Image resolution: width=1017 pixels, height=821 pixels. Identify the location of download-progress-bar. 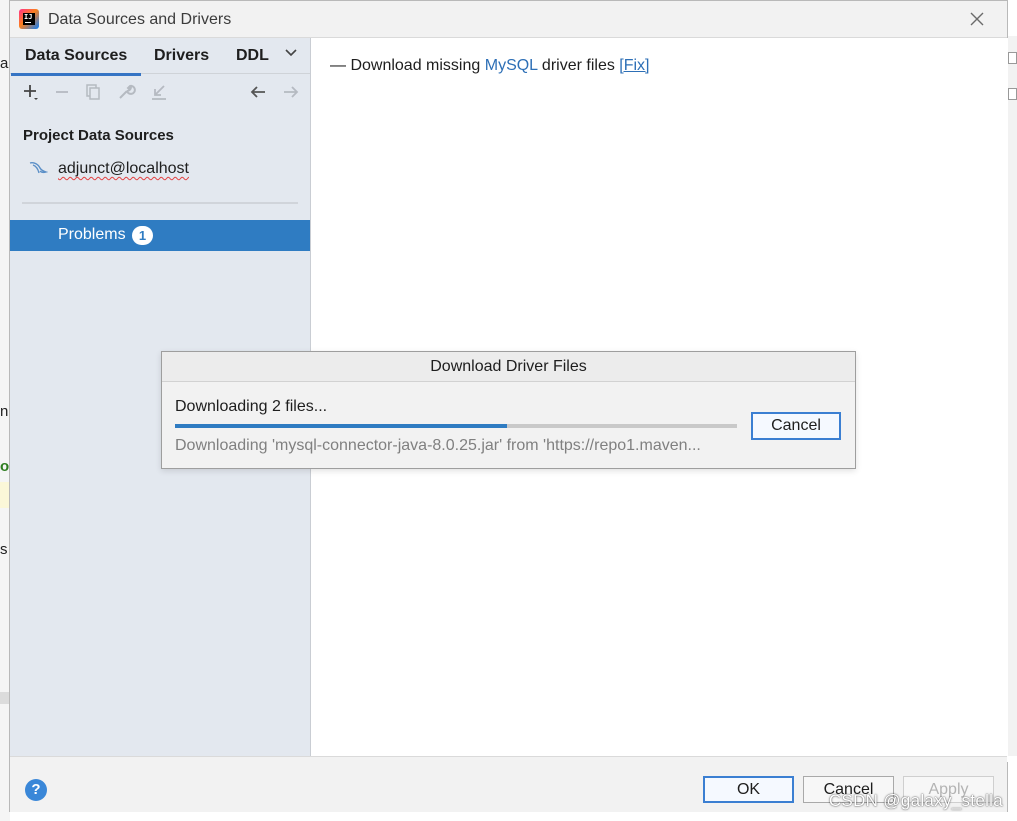
(456, 426).